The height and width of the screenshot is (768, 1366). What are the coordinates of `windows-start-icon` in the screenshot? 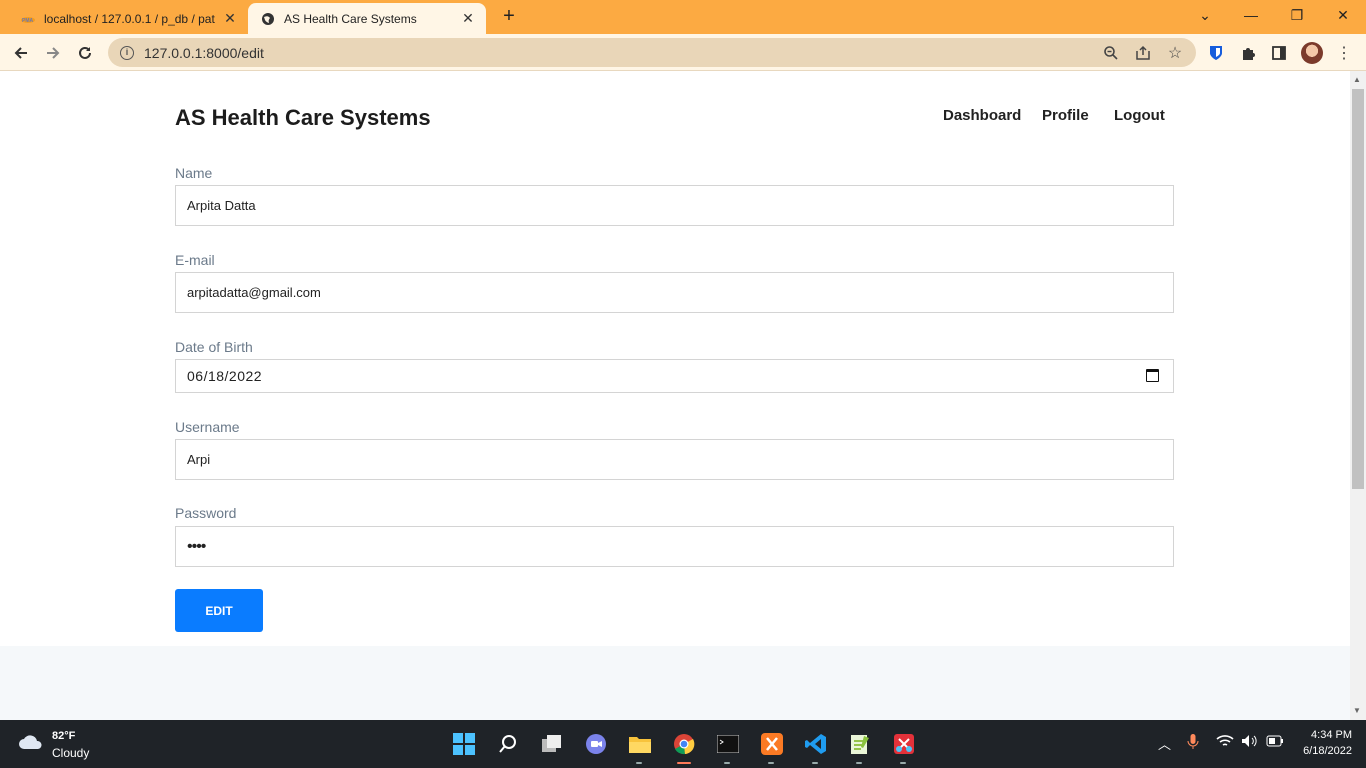 It's located at (464, 744).